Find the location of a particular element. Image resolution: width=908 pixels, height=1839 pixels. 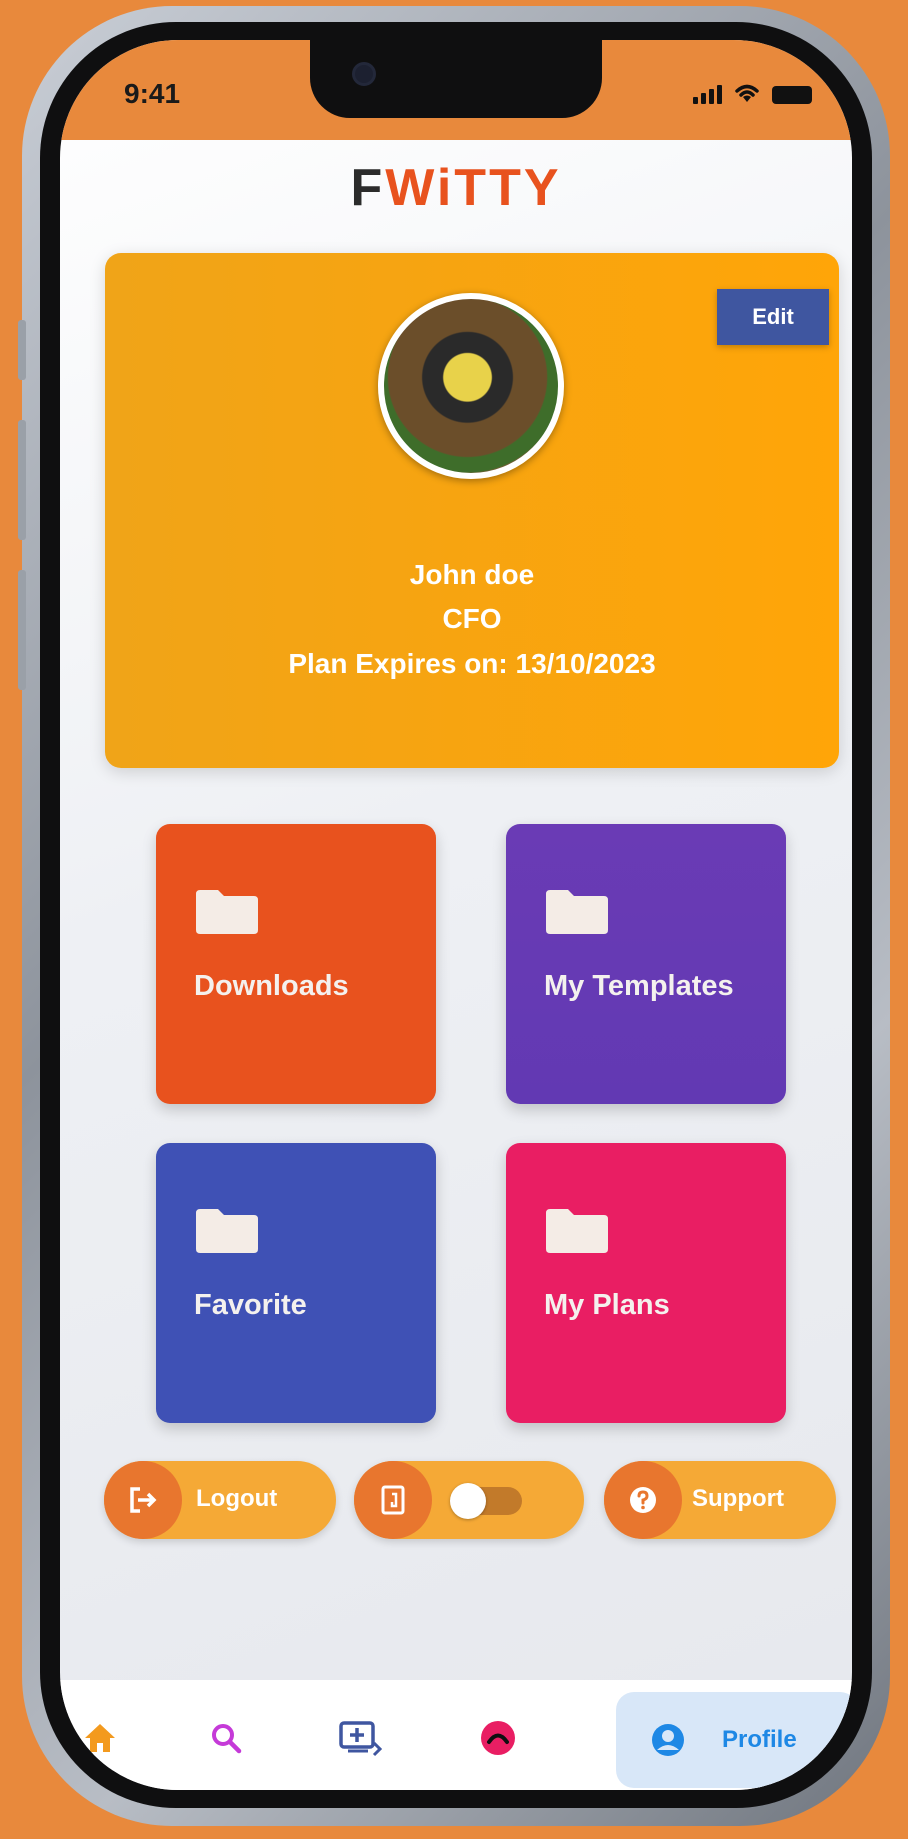

support-icon-circle is located at coordinates (643, 1500).